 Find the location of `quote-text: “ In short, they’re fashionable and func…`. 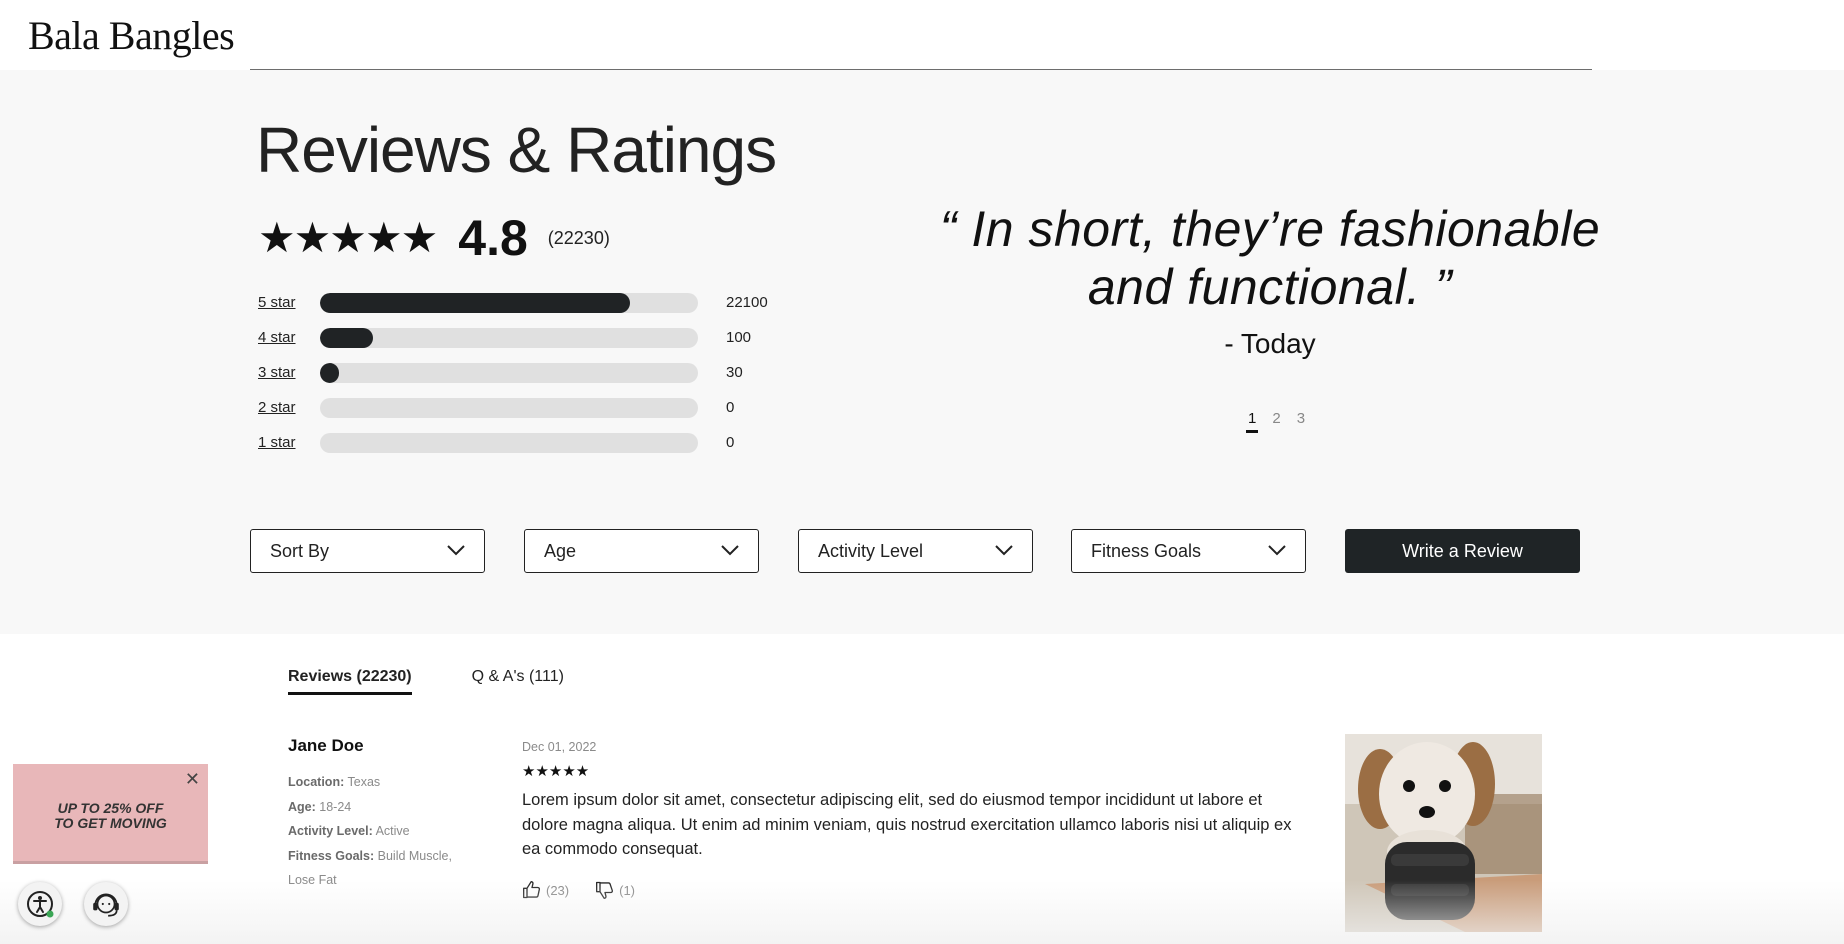

quote-text: “ In short, they’re fashionable and func… is located at coordinates (1270, 258).